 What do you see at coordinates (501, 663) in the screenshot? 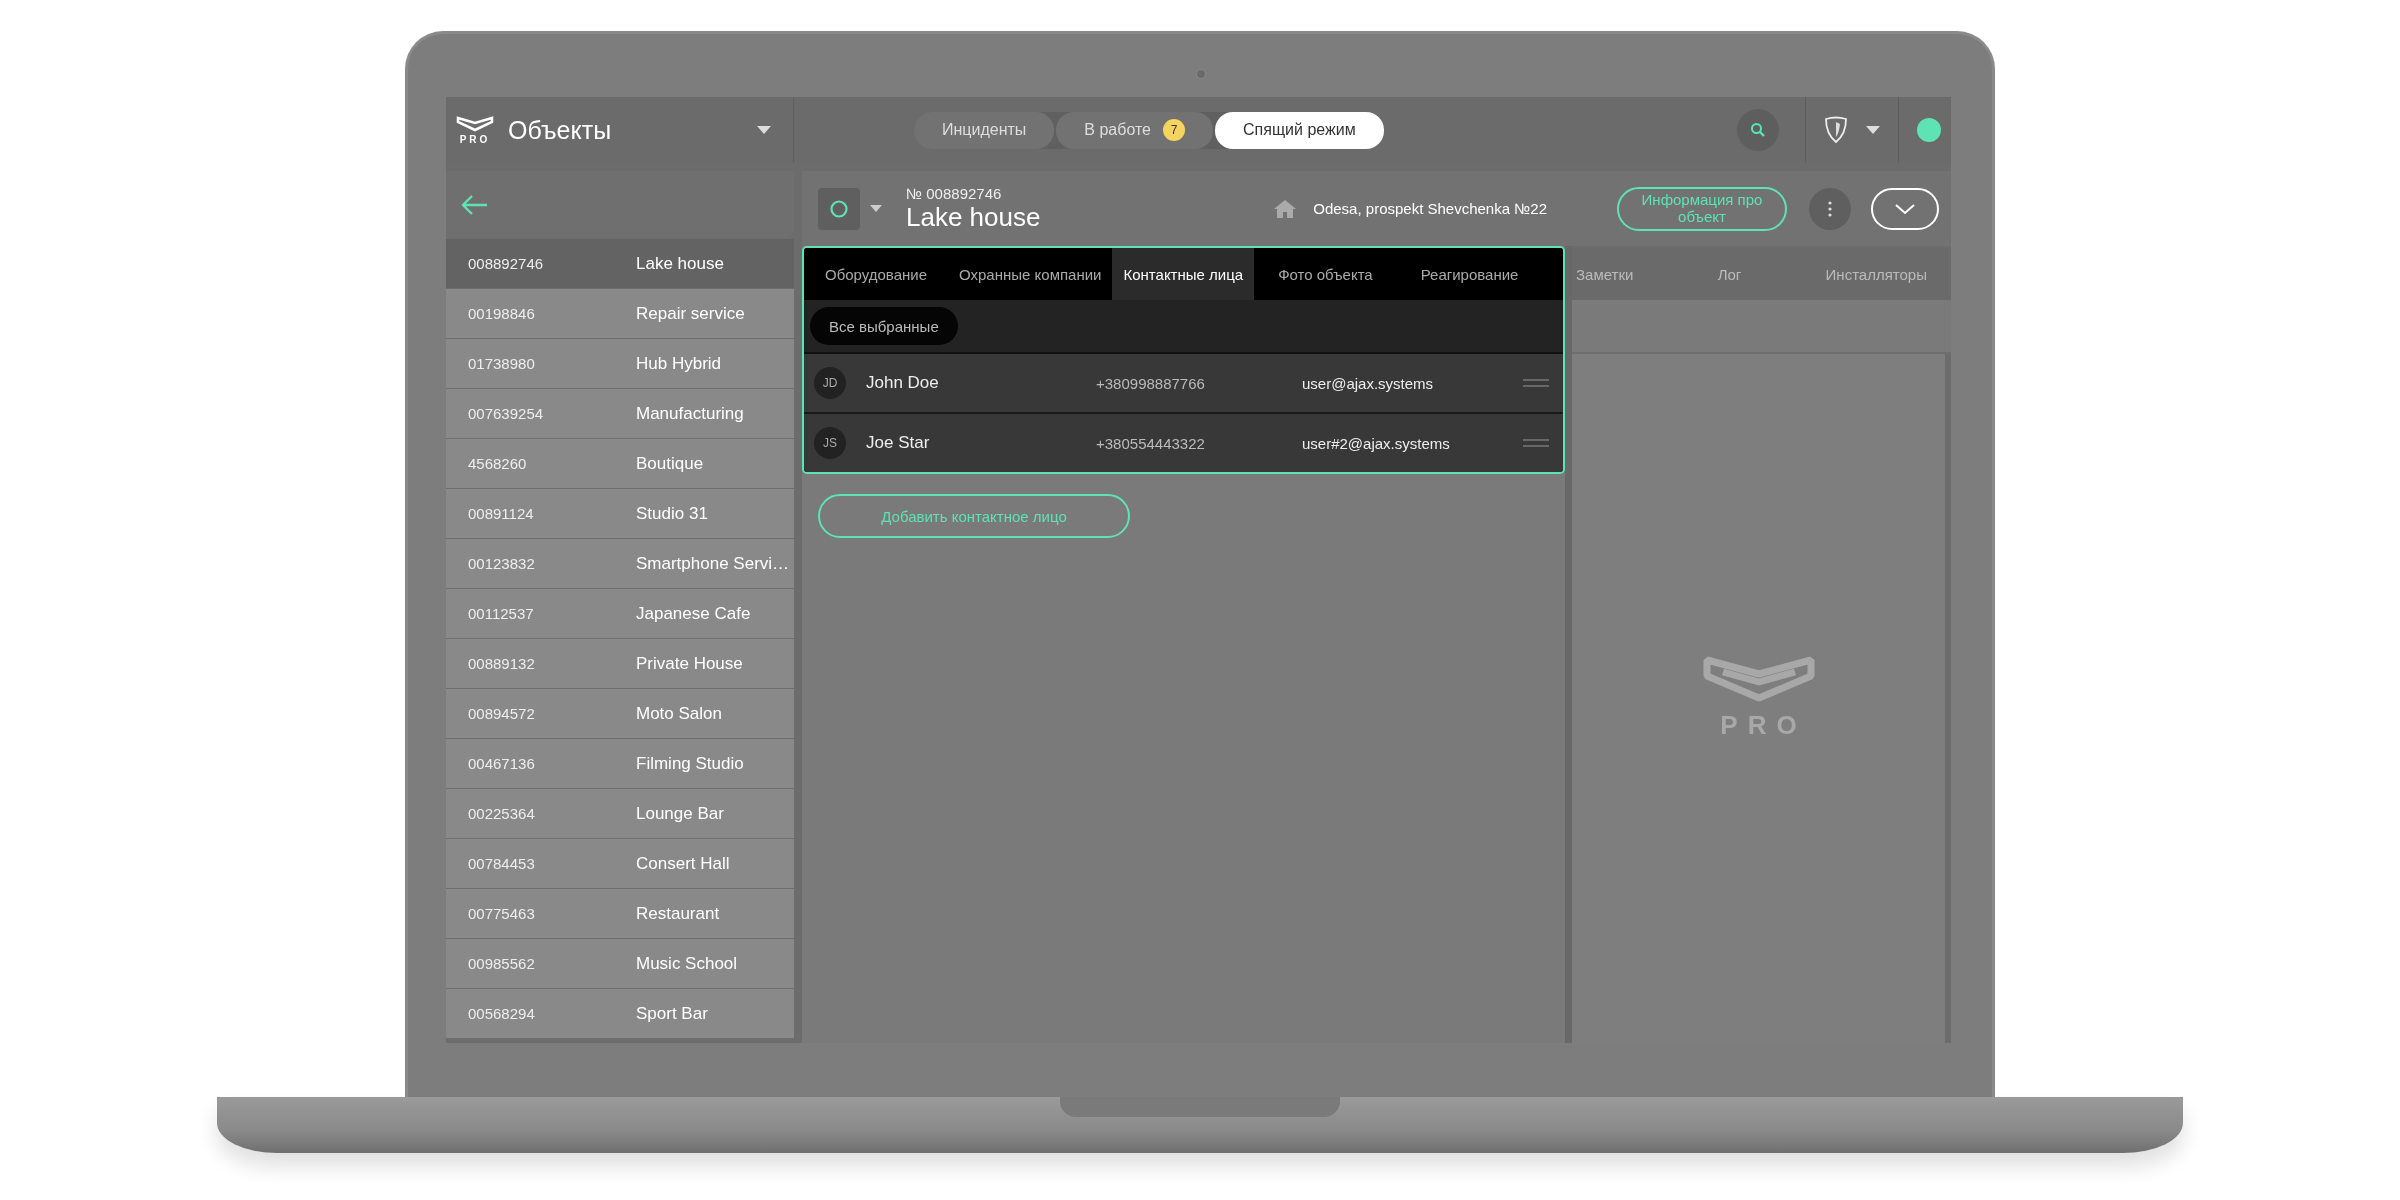
I see `object-number: 00889132` at bounding box center [501, 663].